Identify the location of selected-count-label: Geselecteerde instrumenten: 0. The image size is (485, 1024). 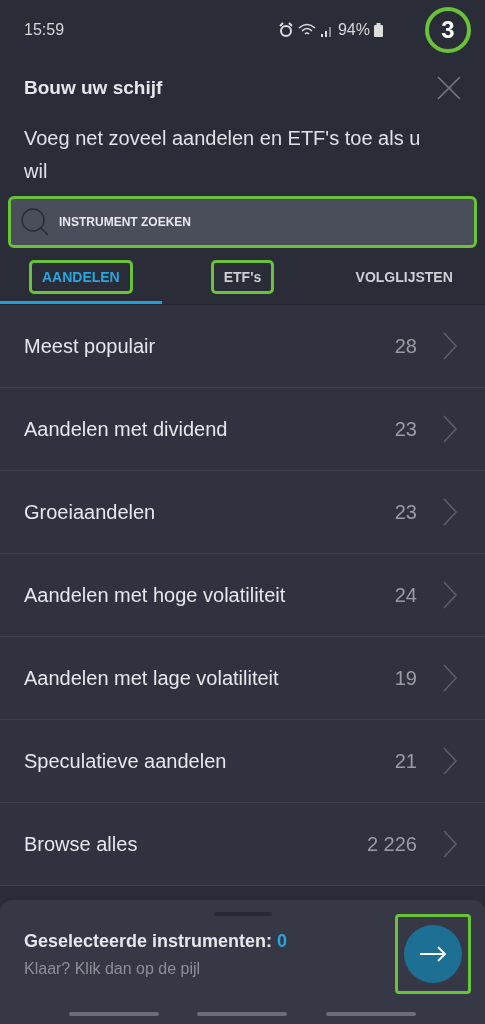
(156, 941).